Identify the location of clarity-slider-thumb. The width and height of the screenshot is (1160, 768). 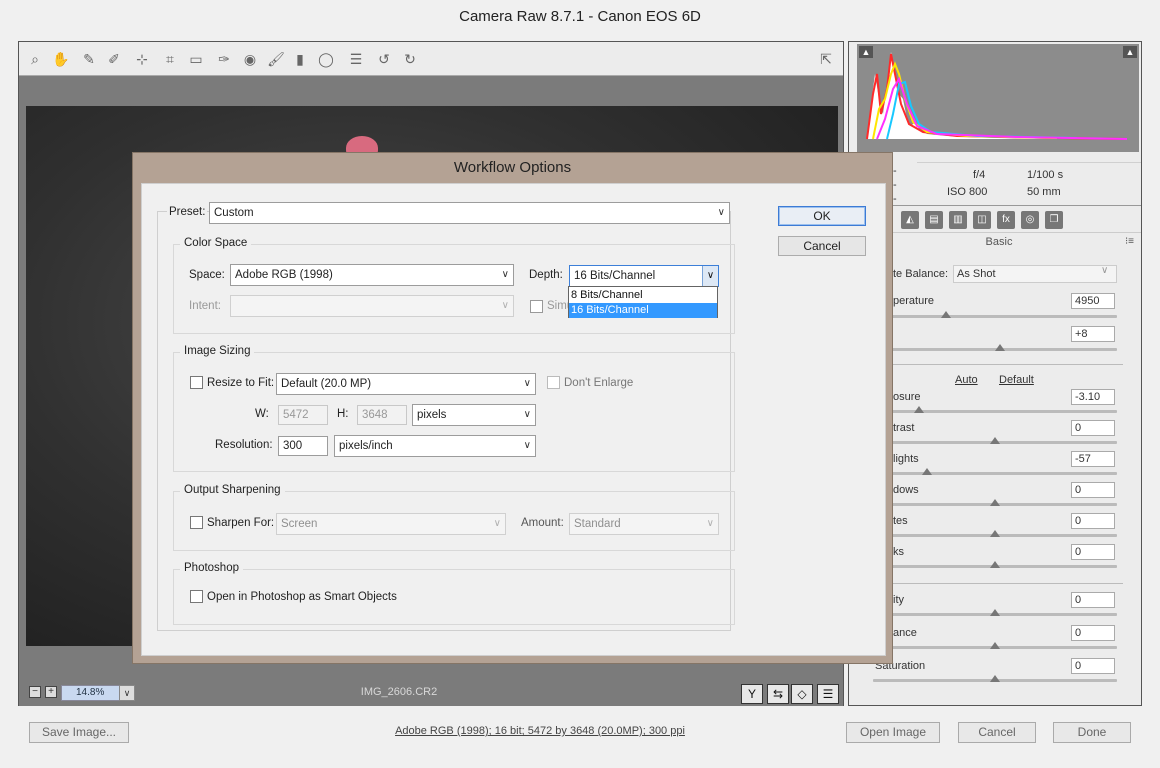
(995, 612).